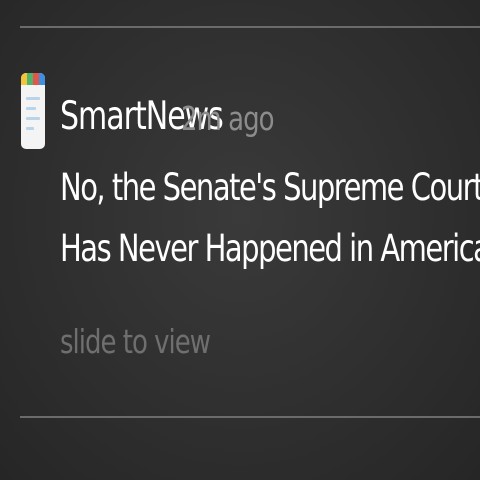 The image size is (480, 480). I want to click on headline-line: Has Never Happened in American History, so click(270, 248).